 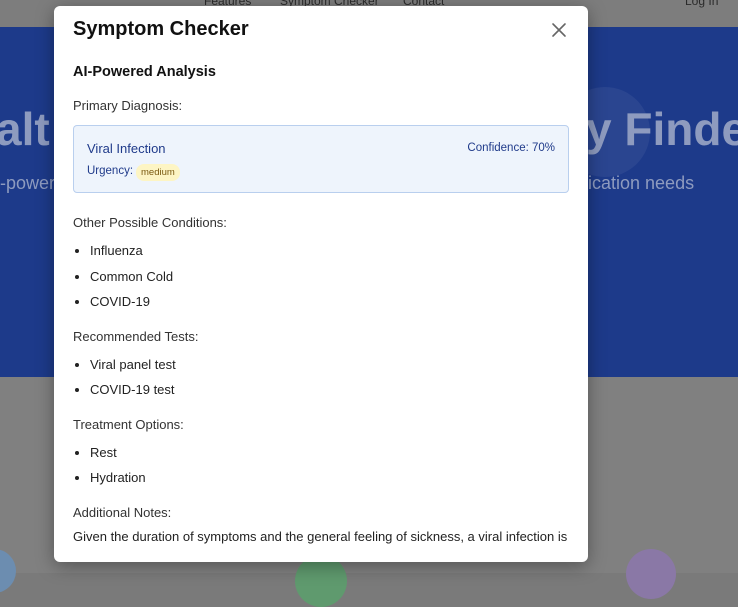 I want to click on recommended-tests-list: Viral panel test COVID-19 test, so click(x=321, y=377).